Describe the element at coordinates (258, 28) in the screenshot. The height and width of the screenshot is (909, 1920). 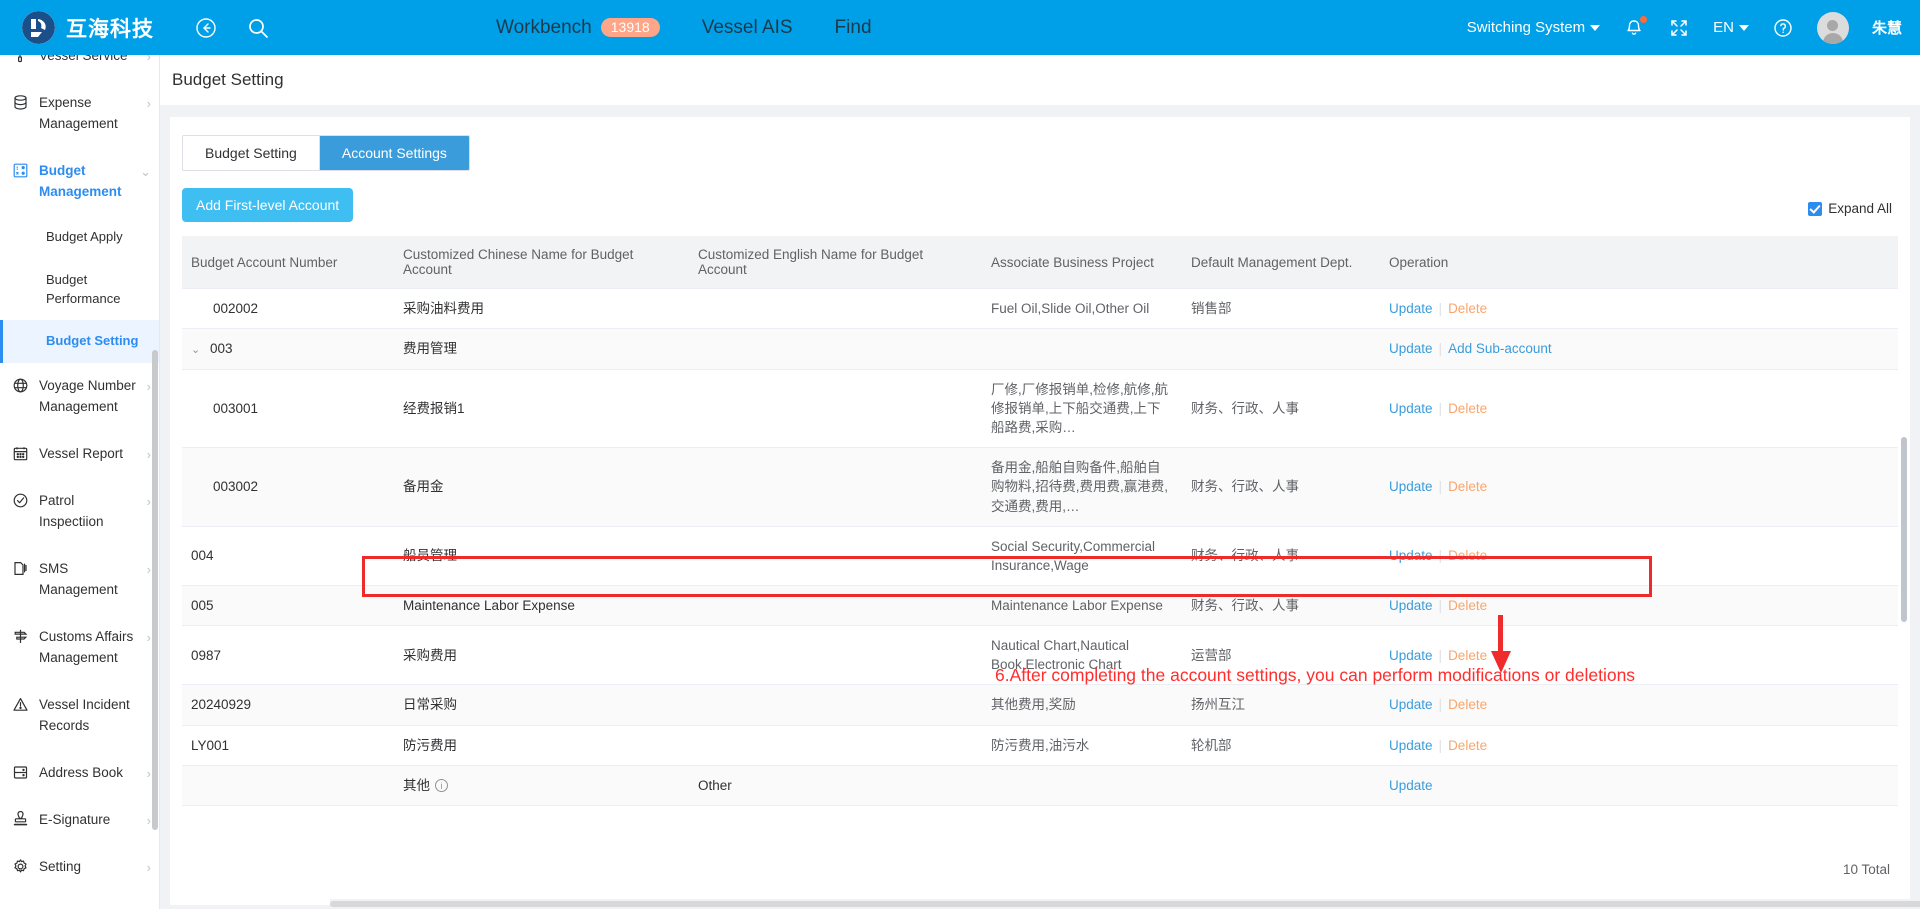
I see `search-icon` at that location.